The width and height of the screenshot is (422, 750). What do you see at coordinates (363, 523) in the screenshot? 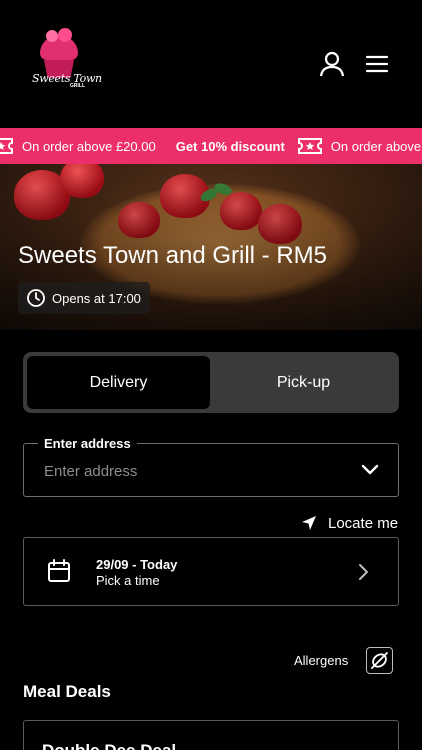
I see `locate-me-label: Locate me` at bounding box center [363, 523].